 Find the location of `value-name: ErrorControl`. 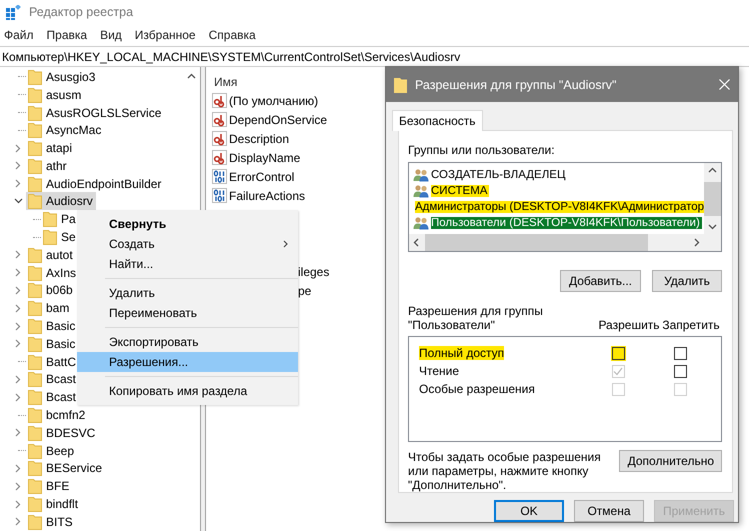

value-name: ErrorControl is located at coordinates (261, 177).